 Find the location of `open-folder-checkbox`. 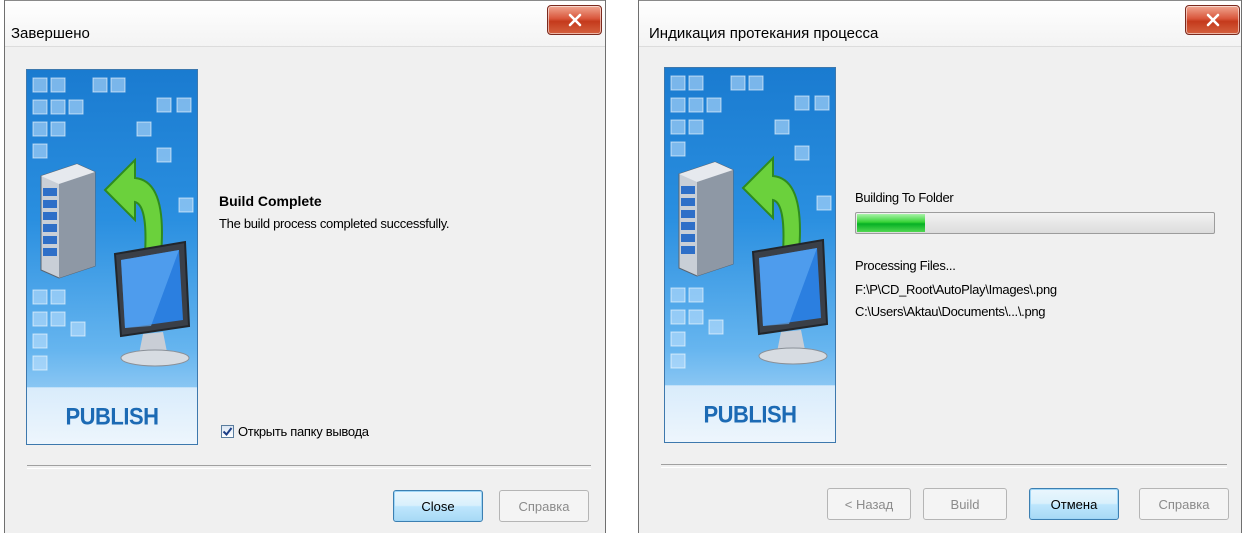

open-folder-checkbox is located at coordinates (227, 431).